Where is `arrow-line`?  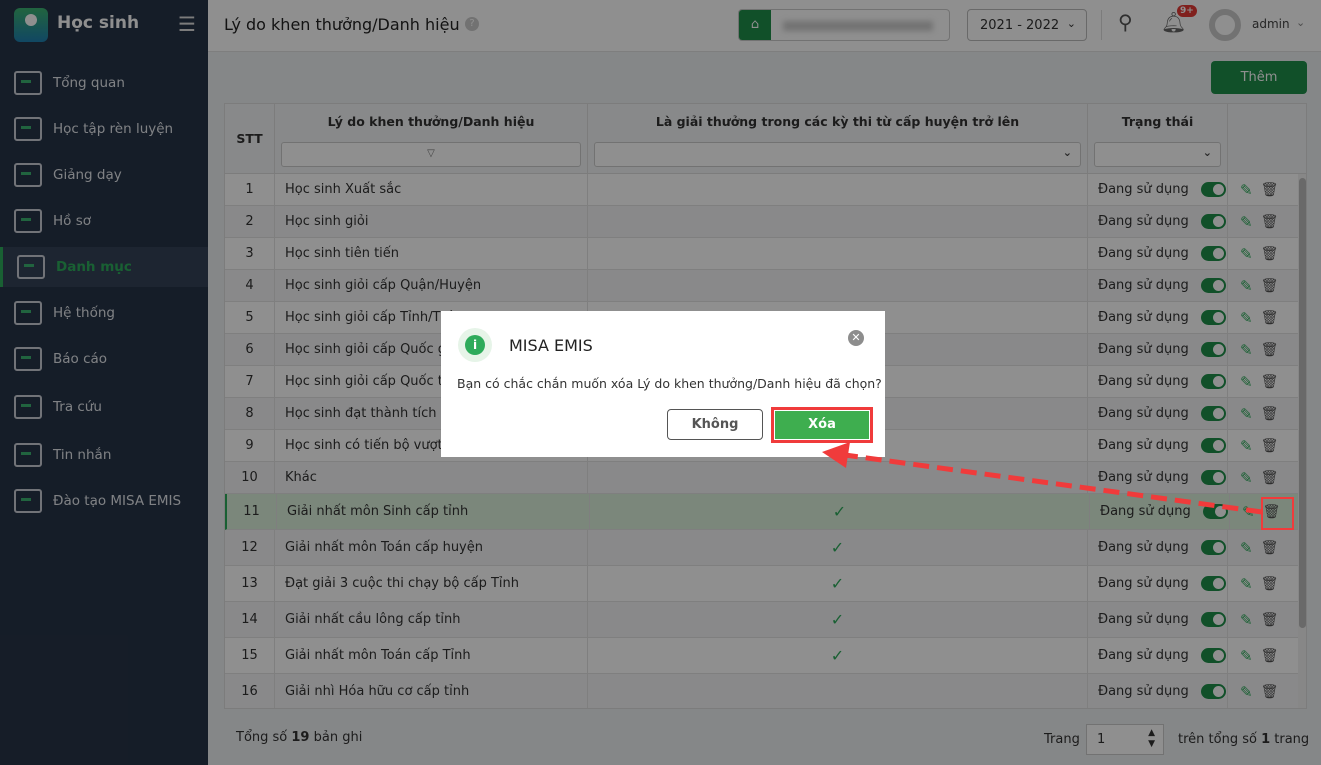 arrow-line is located at coordinates (1053, 483).